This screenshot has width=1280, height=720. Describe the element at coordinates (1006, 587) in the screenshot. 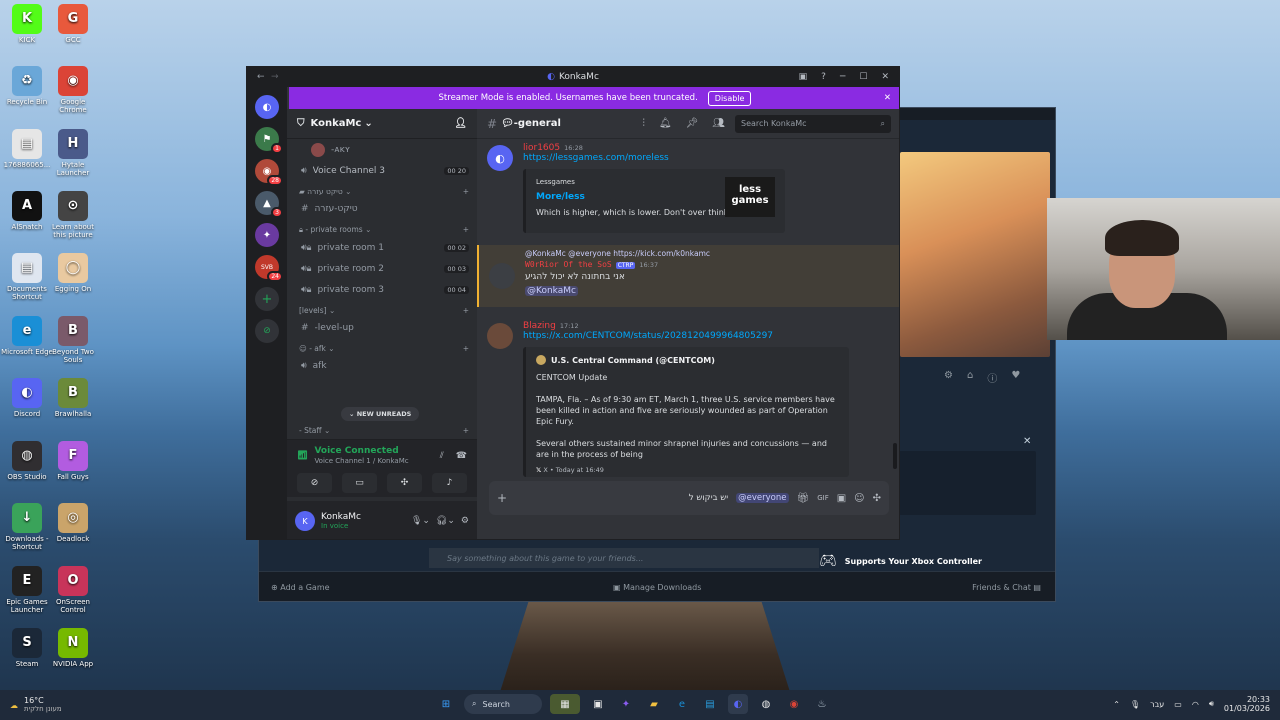

I see `friends-chat-button: Friends & Chat ▤` at that location.